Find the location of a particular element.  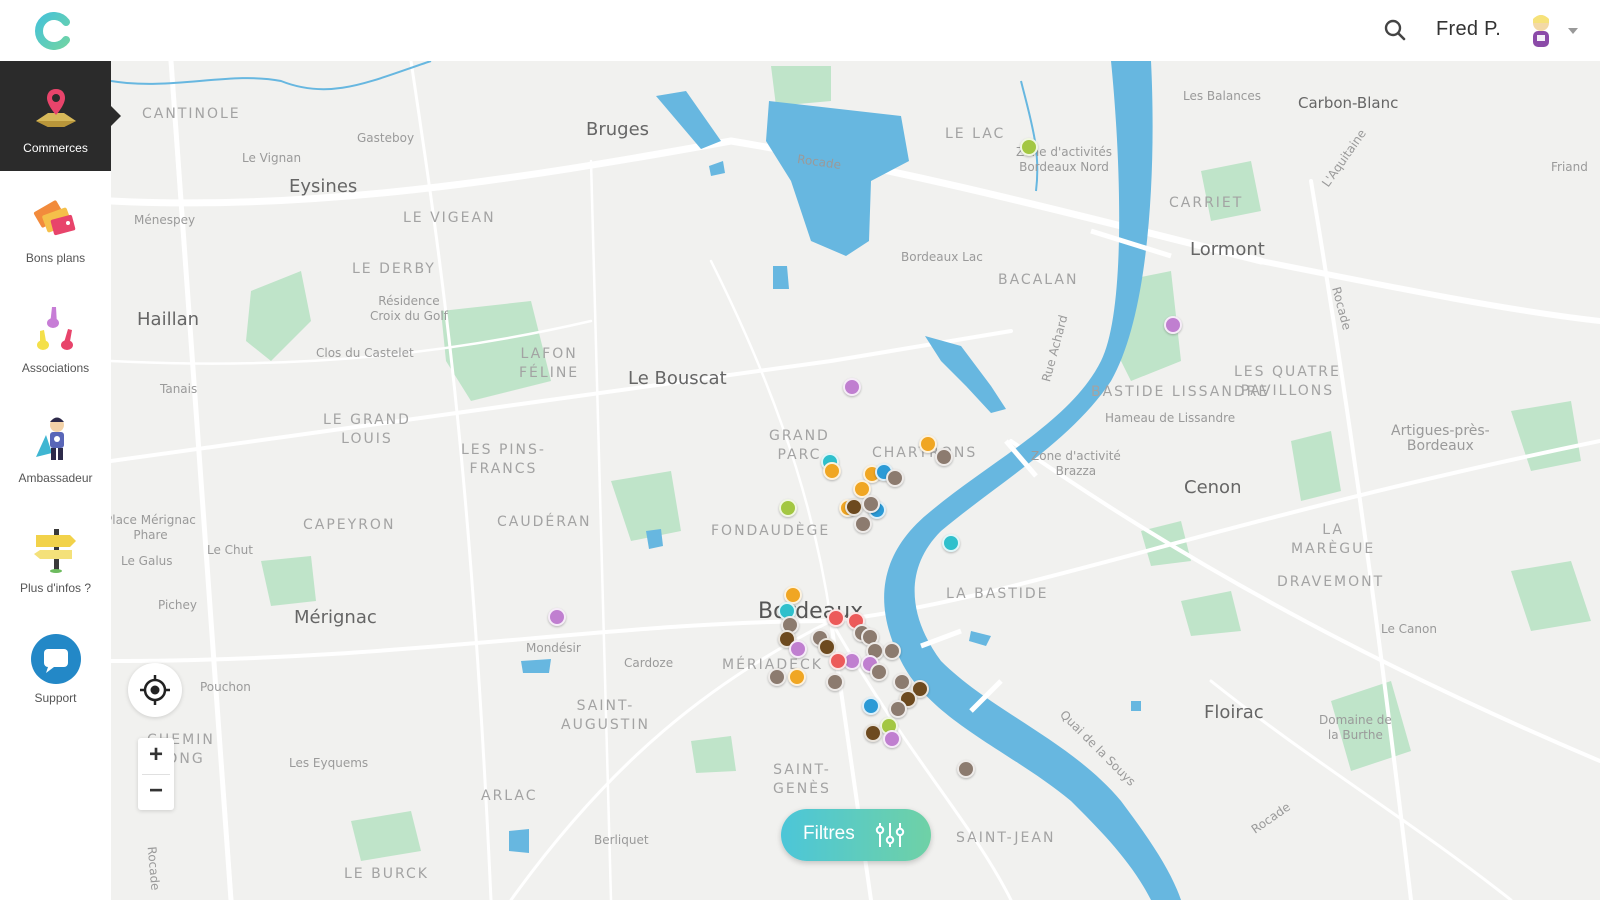

zoom-controls: + − is located at coordinates (156, 774).